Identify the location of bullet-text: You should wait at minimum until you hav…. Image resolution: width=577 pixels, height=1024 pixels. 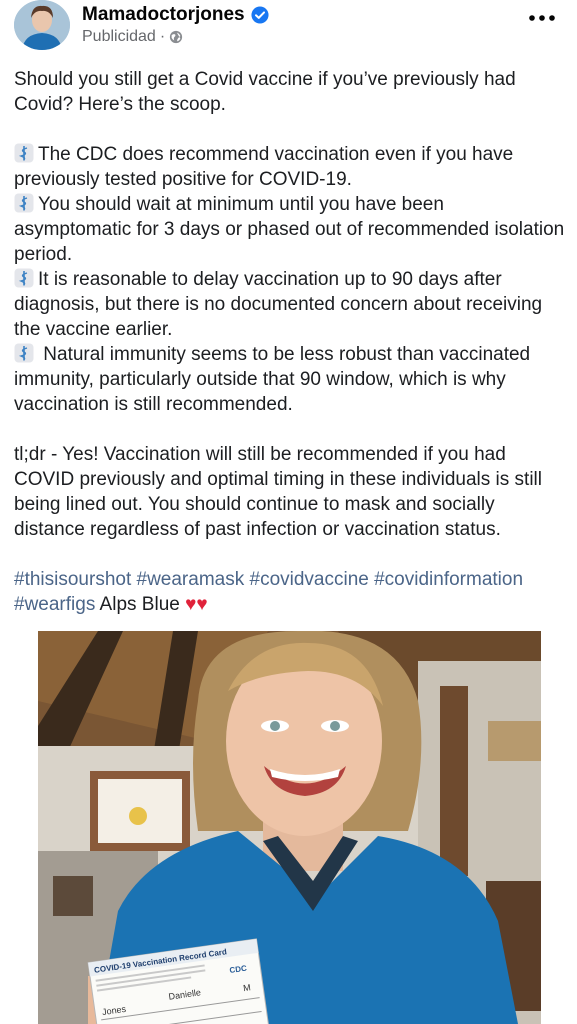
(289, 229).